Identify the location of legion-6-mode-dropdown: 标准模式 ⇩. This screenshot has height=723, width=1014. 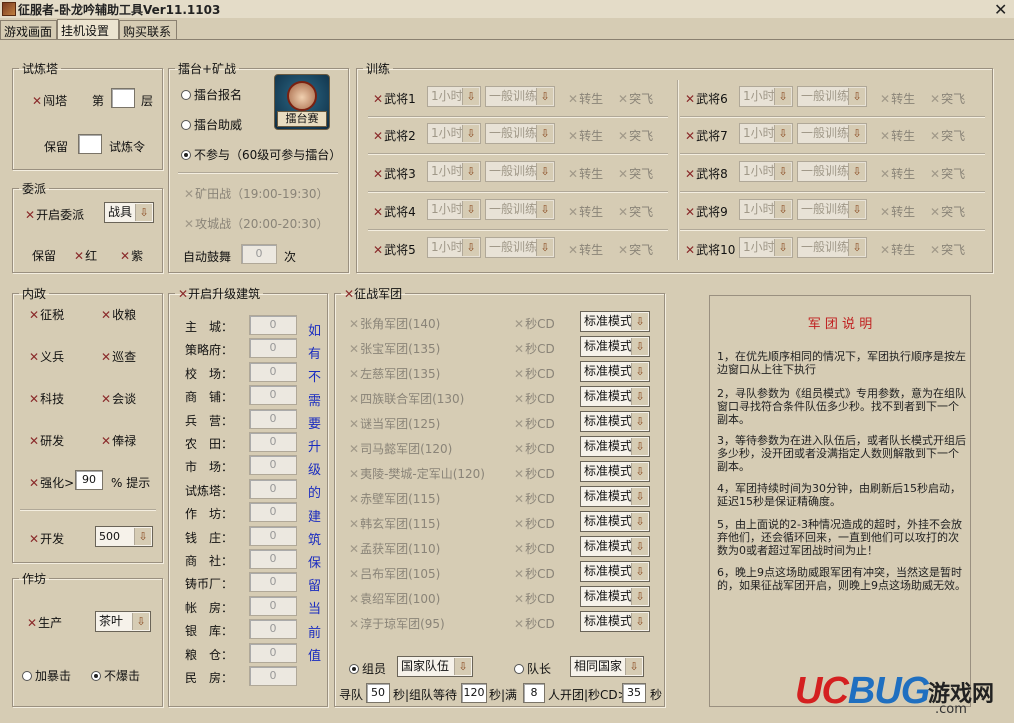
(615, 446).